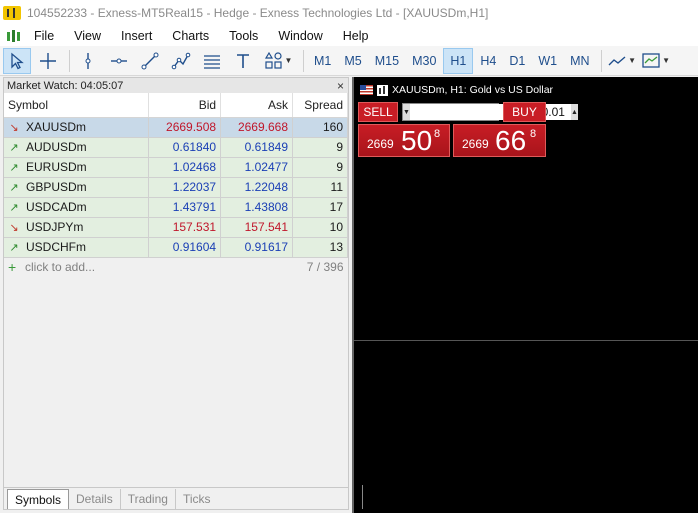 Image resolution: width=698 pixels, height=513 pixels. I want to click on column-header-symbol: Symbol, so click(77, 105).